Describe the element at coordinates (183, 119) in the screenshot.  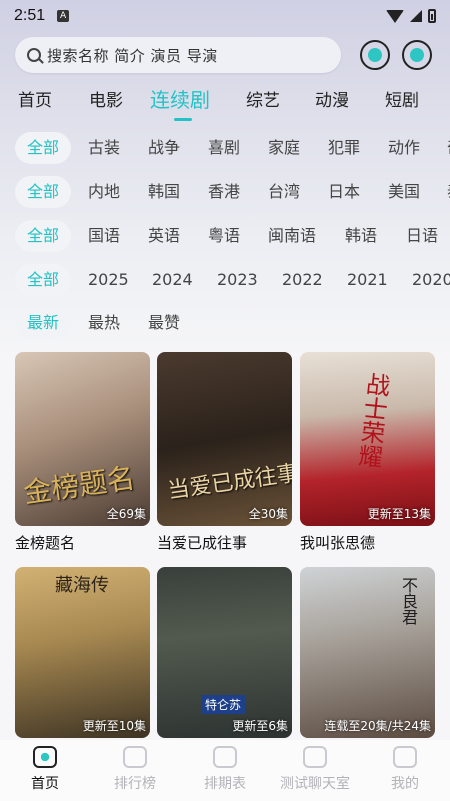
I see `tab-active-indicator` at that location.